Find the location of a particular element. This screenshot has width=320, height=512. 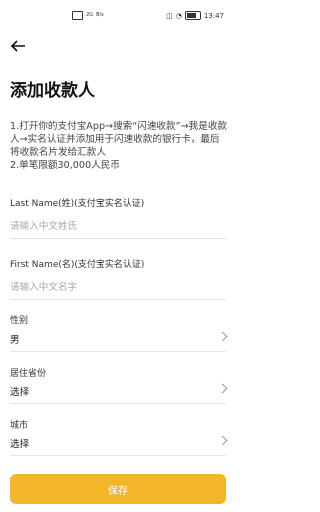

save-button: 保存 is located at coordinates (118, 489).